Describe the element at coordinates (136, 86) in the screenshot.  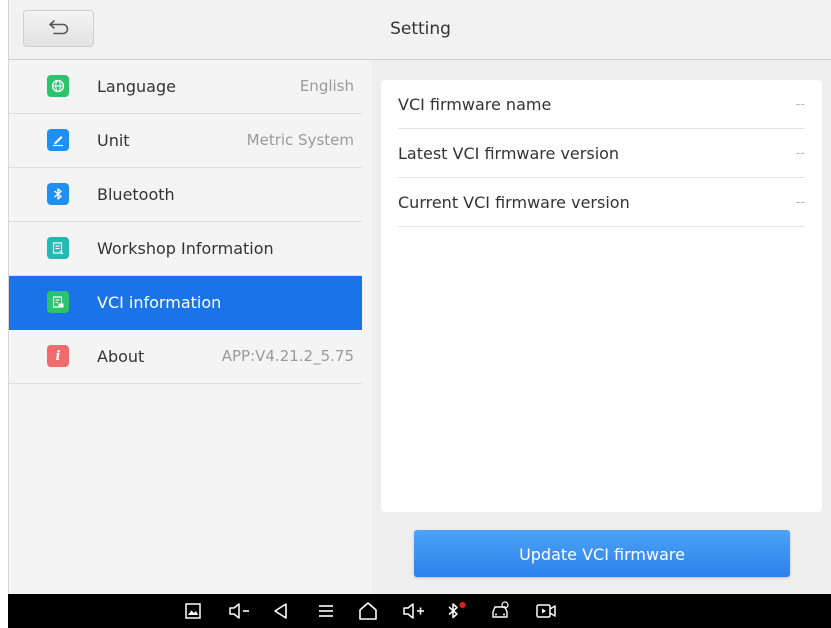
I see `sidebar-item-label: Language` at that location.